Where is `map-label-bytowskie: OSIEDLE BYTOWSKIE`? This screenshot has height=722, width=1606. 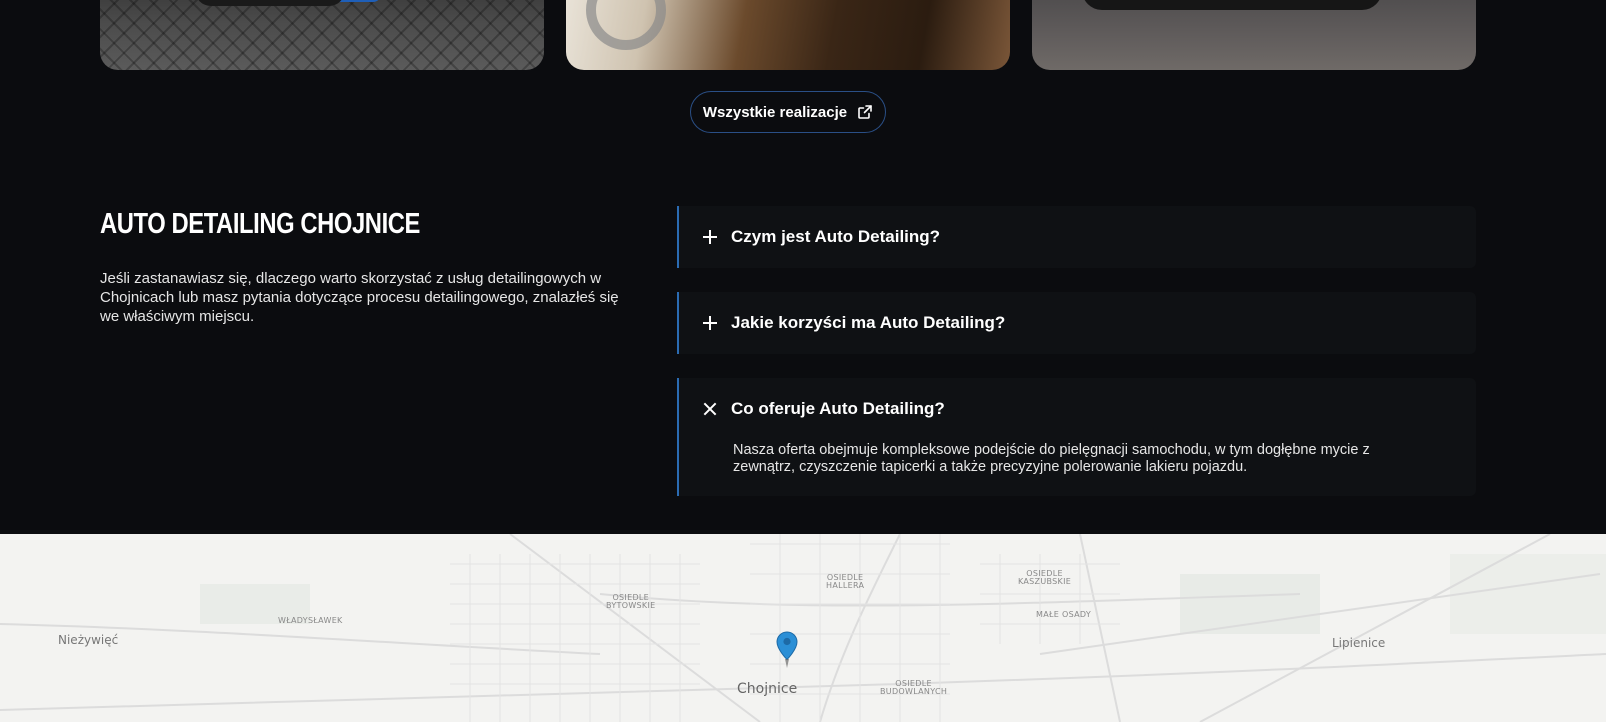
map-label-bytowskie: OSIEDLE BYTOWSKIE is located at coordinates (631, 602).